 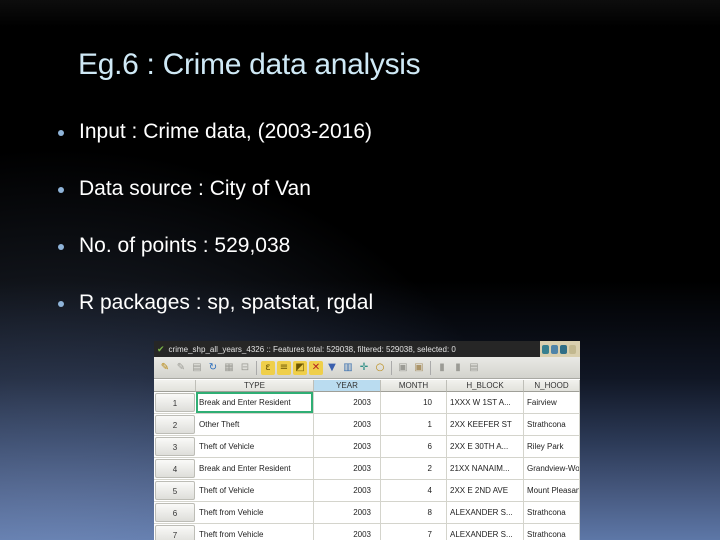 I want to click on row-number-cell: 1, so click(x=175, y=402).